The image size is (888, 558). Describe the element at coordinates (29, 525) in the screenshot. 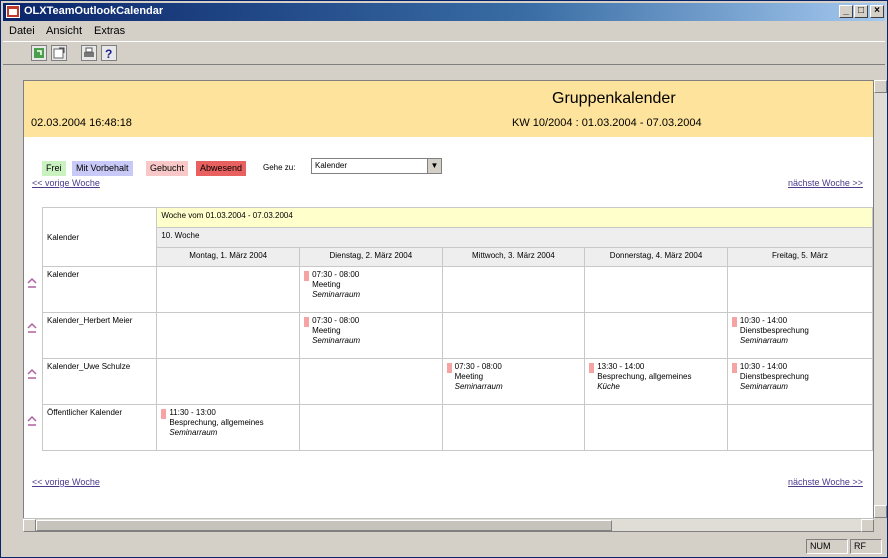

I see `scroll-left-icon` at that location.